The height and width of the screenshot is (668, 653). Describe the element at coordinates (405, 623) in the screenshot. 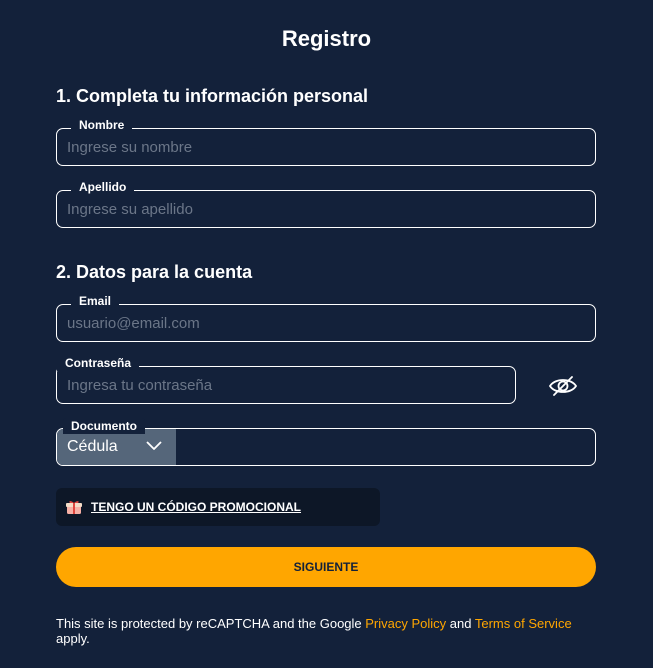

I see `privacy-policy-link: Privacy Policy` at that location.